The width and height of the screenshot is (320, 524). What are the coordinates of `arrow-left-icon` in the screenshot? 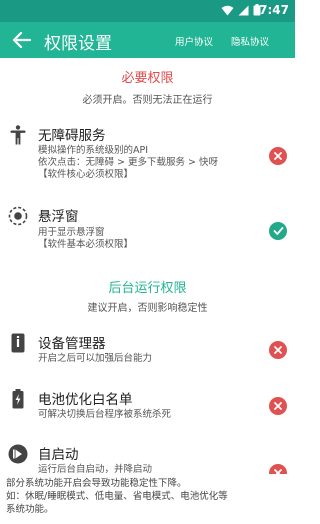 It's located at (22, 40).